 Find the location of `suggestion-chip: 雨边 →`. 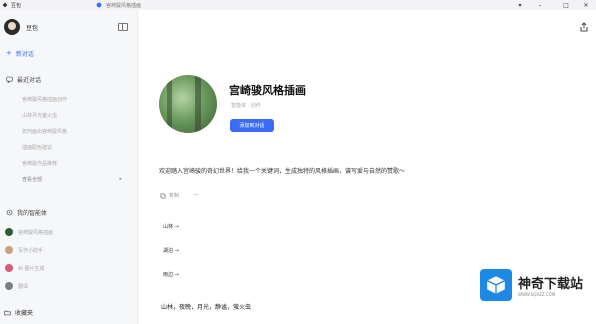

suggestion-chip: 雨边 → is located at coordinates (171, 274).